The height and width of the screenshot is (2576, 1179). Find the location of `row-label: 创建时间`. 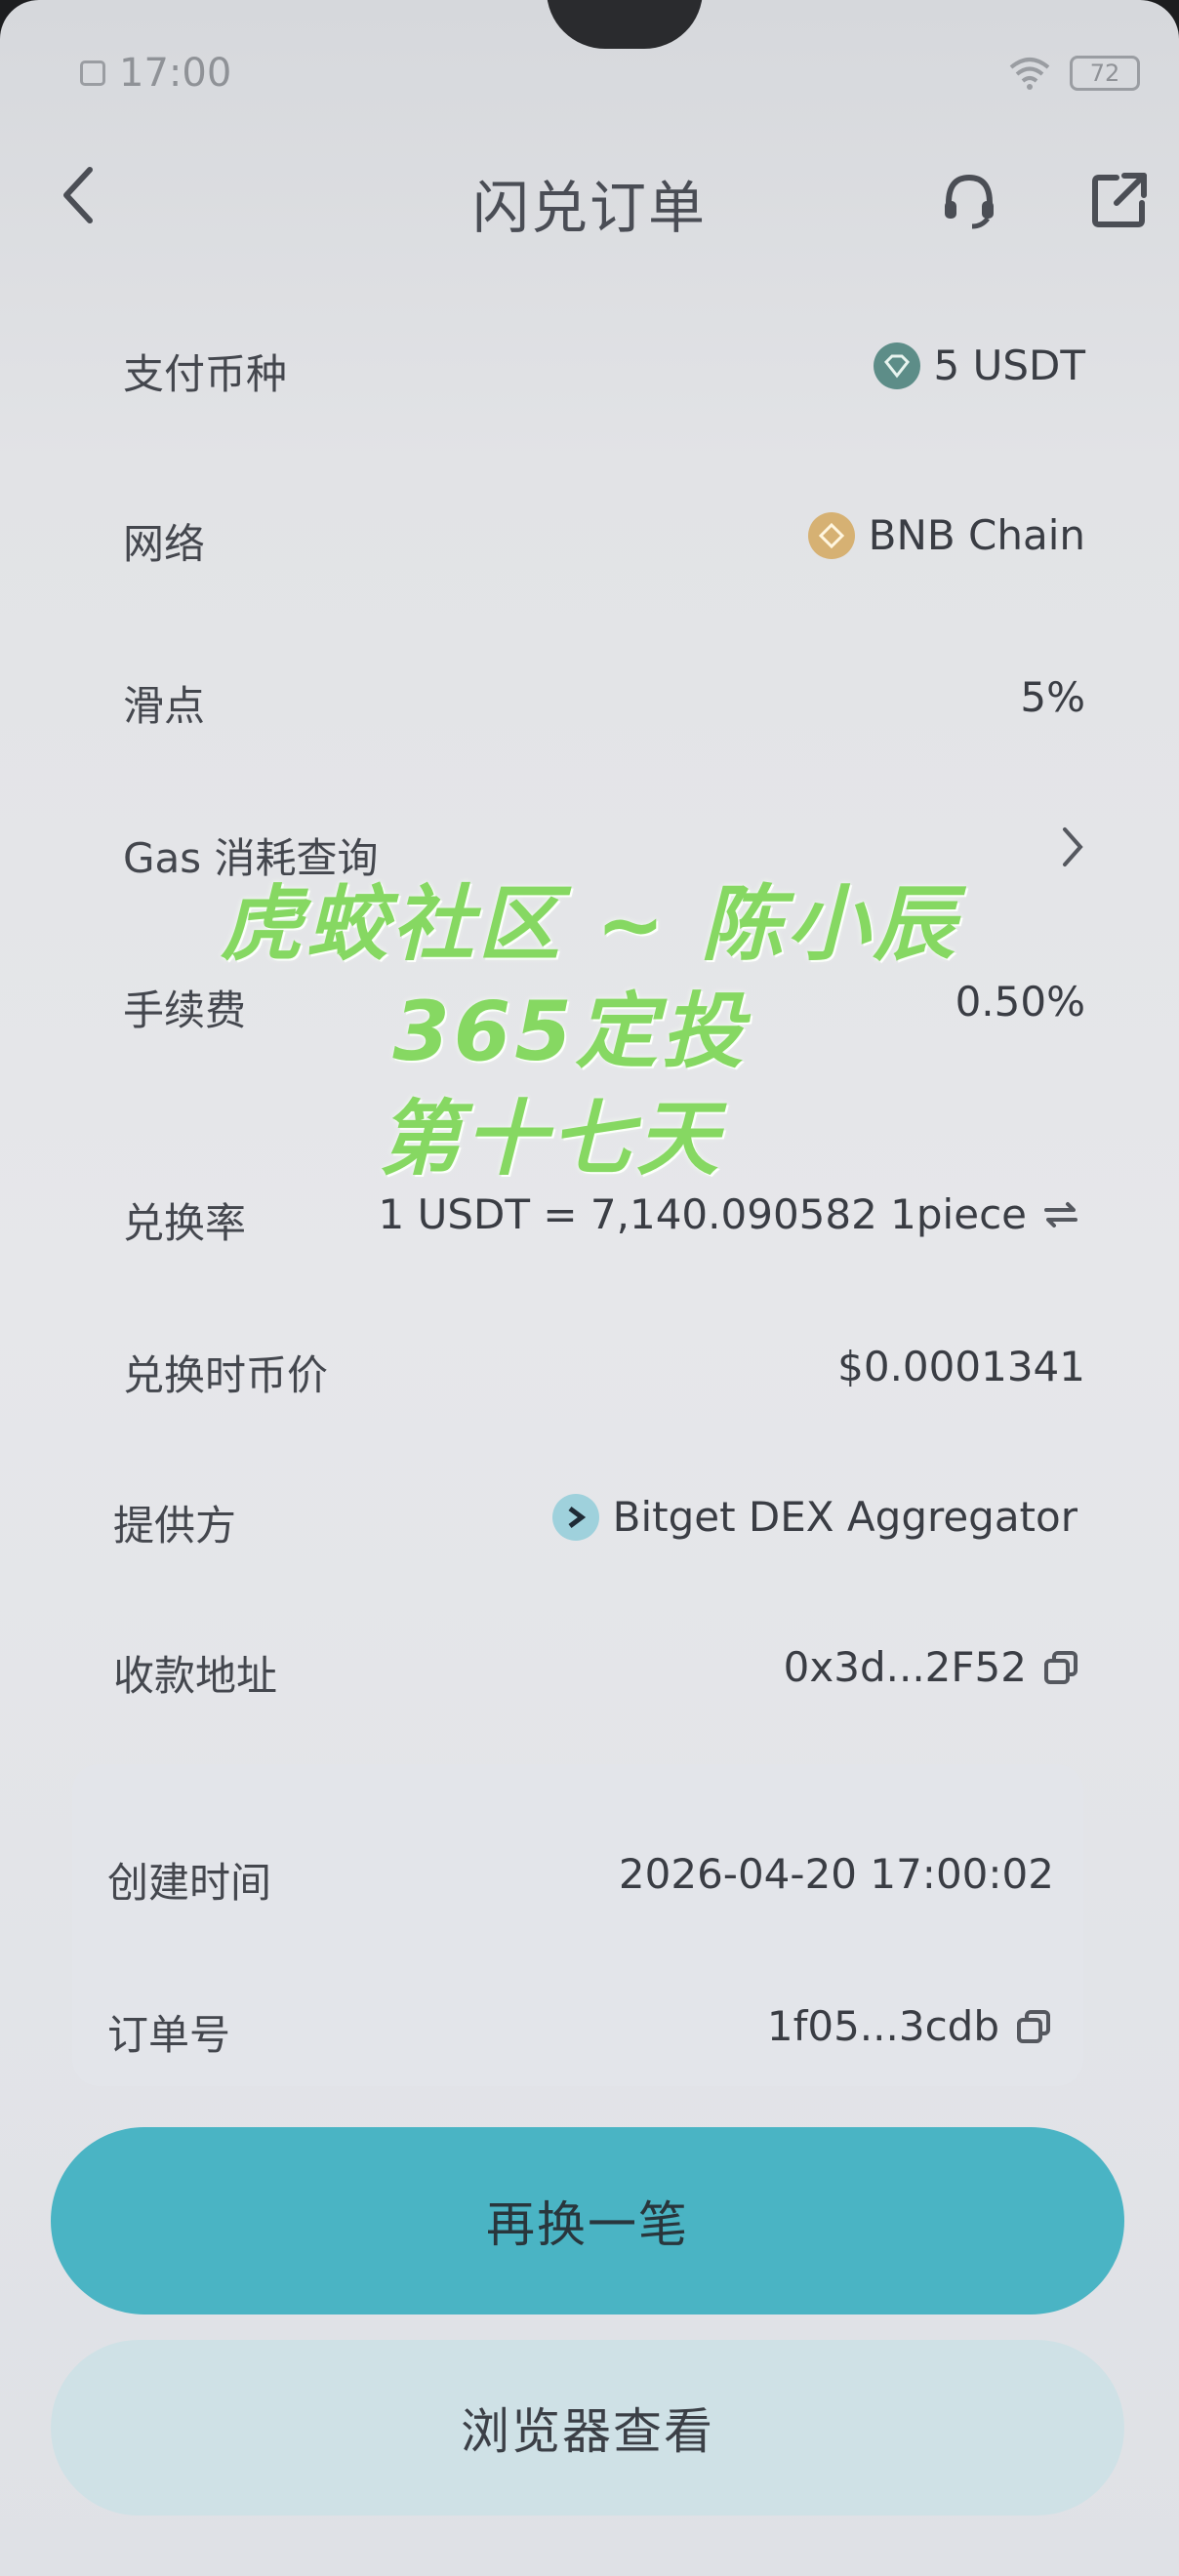

row-label: 创建时间 is located at coordinates (189, 1883).